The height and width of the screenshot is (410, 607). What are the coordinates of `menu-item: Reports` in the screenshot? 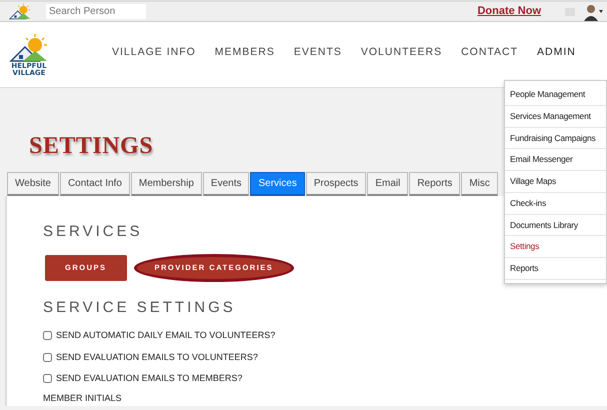 It's located at (555, 269).